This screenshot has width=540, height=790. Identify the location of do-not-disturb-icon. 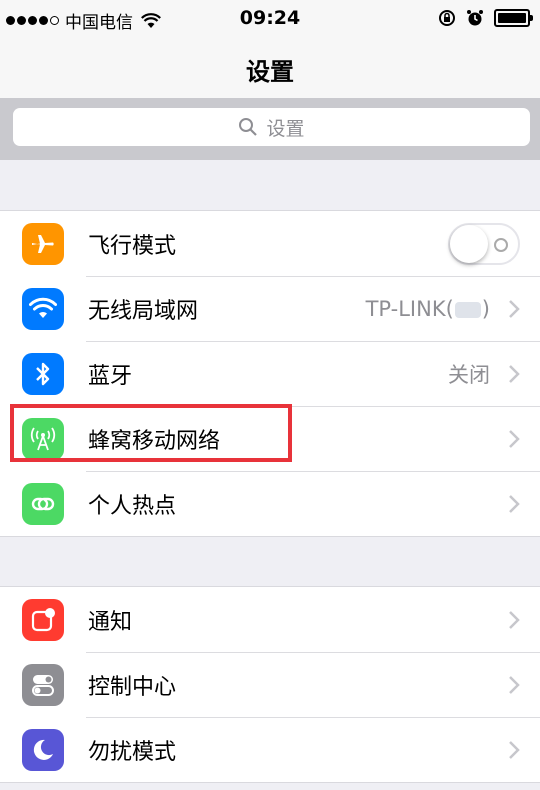
(43, 749).